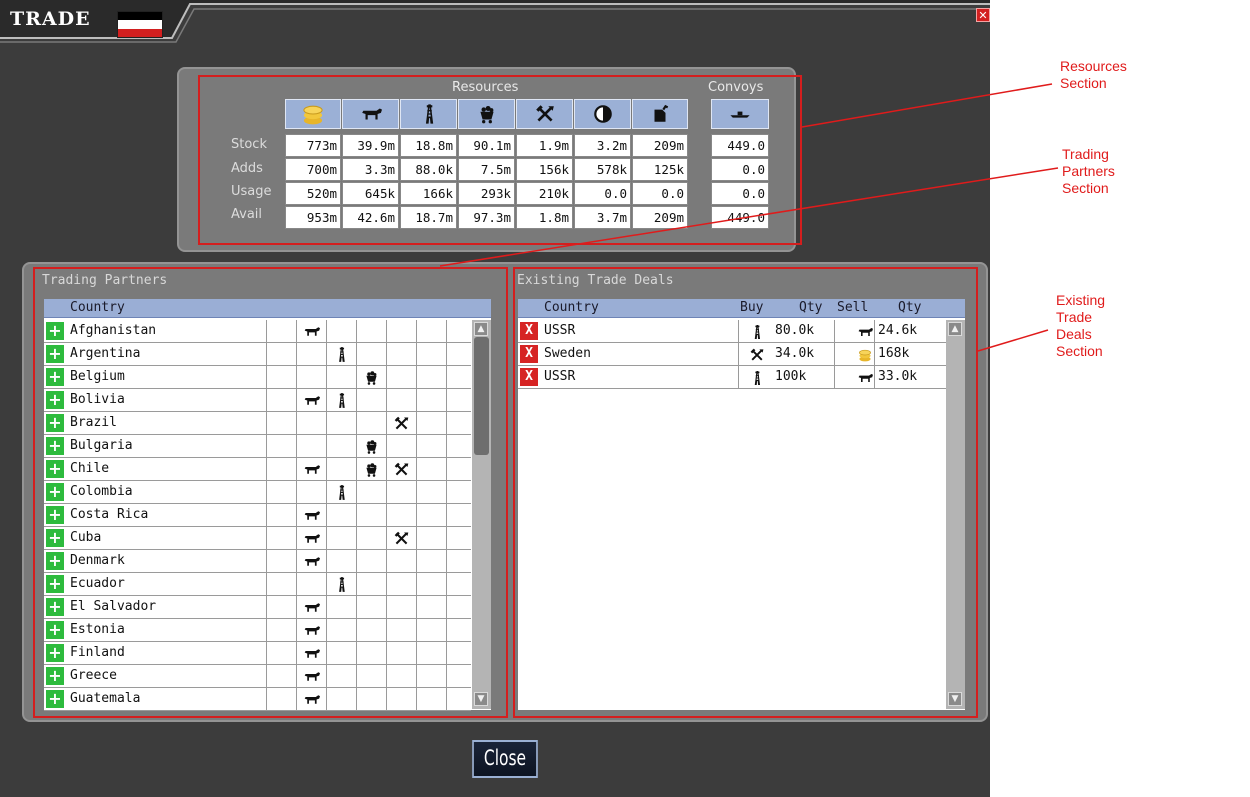 This screenshot has height=797, width=1250. I want to click on trading-partner-row: + Chile, so click(257, 469).